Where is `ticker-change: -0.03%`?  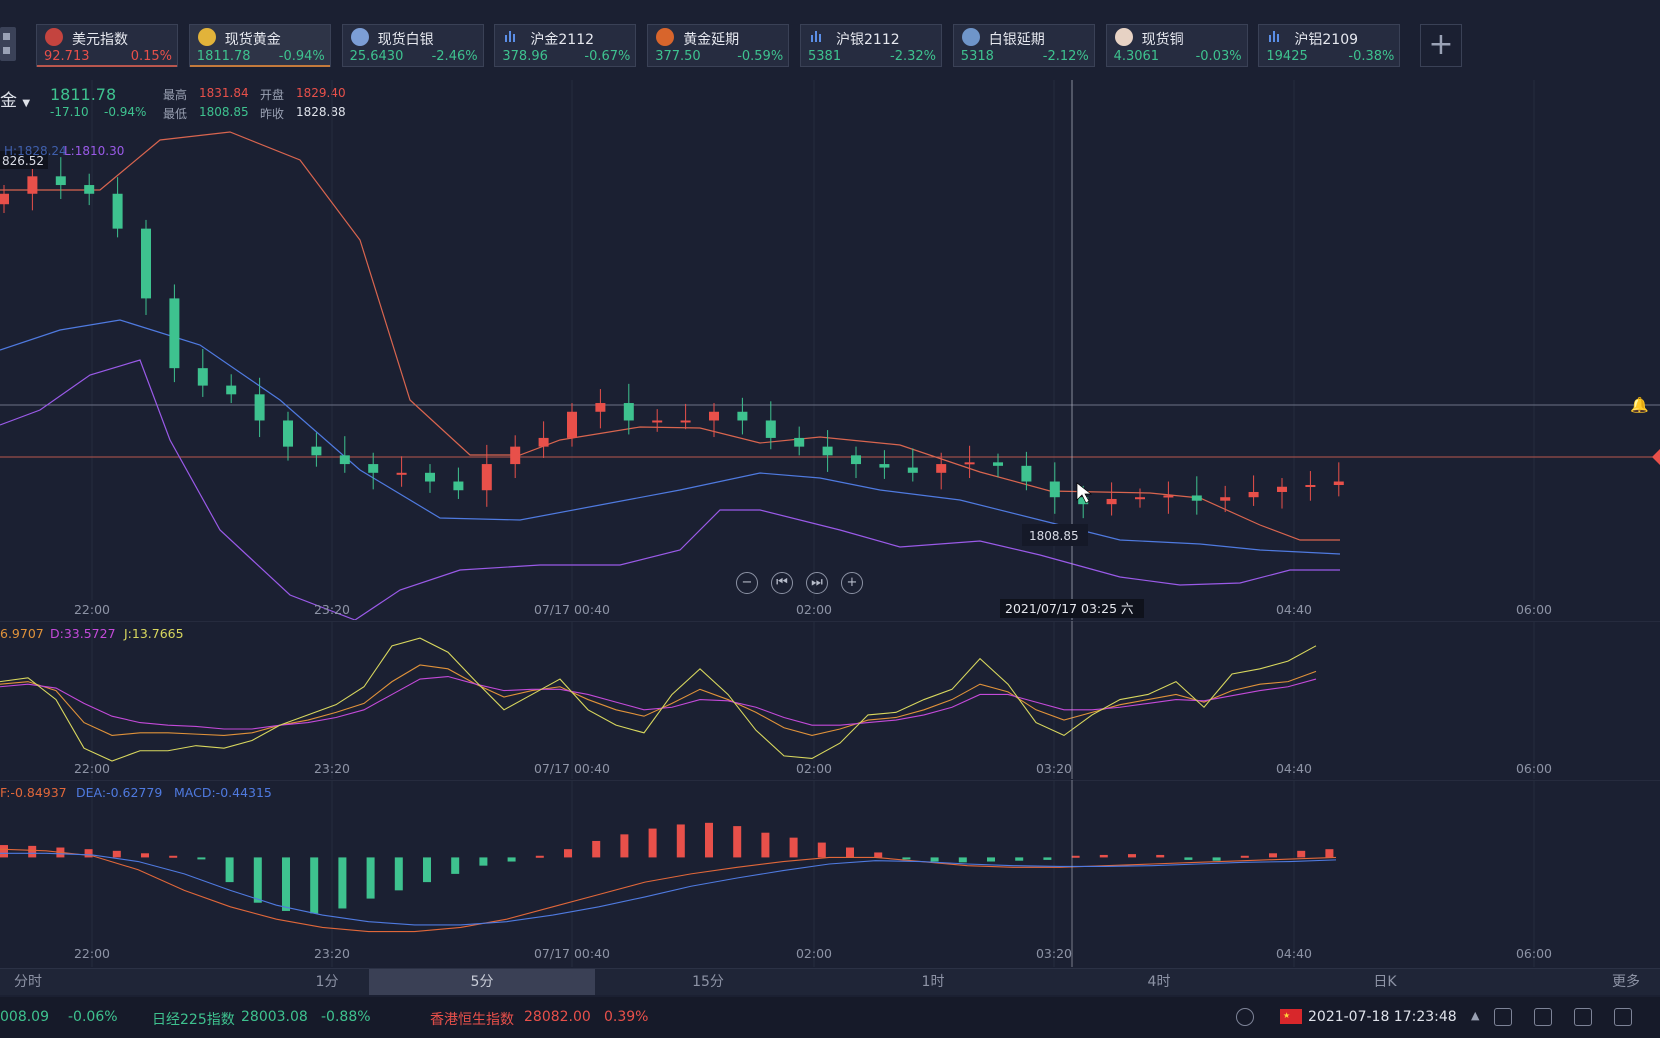
ticker-change: -0.03% is located at coordinates (1218, 56).